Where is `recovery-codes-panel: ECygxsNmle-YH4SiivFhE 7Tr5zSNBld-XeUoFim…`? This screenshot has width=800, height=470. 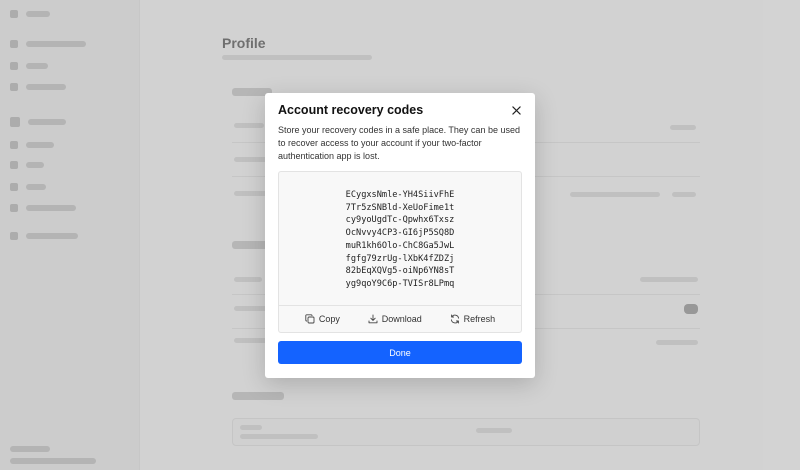
recovery-codes-panel: ECygxsNmle-YH4SiivFhE 7Tr5zSNBld-XeUoFim… is located at coordinates (400, 252).